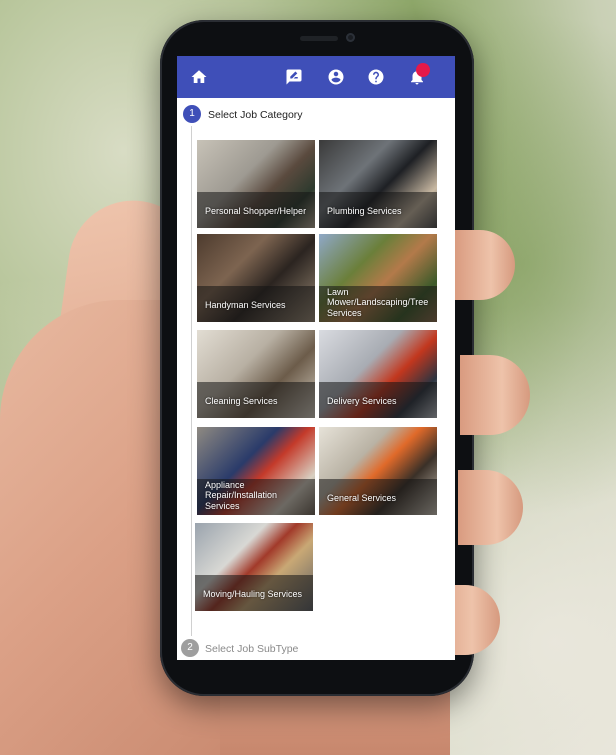 The image size is (616, 755). Describe the element at coordinates (191, 381) in the screenshot. I see `stepper-connector` at that location.